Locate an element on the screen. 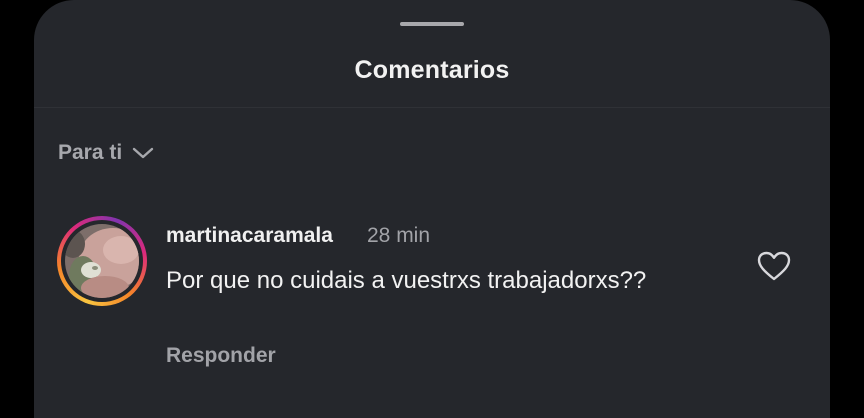 The height and width of the screenshot is (418, 864). profile-photo is located at coordinates (102, 261).